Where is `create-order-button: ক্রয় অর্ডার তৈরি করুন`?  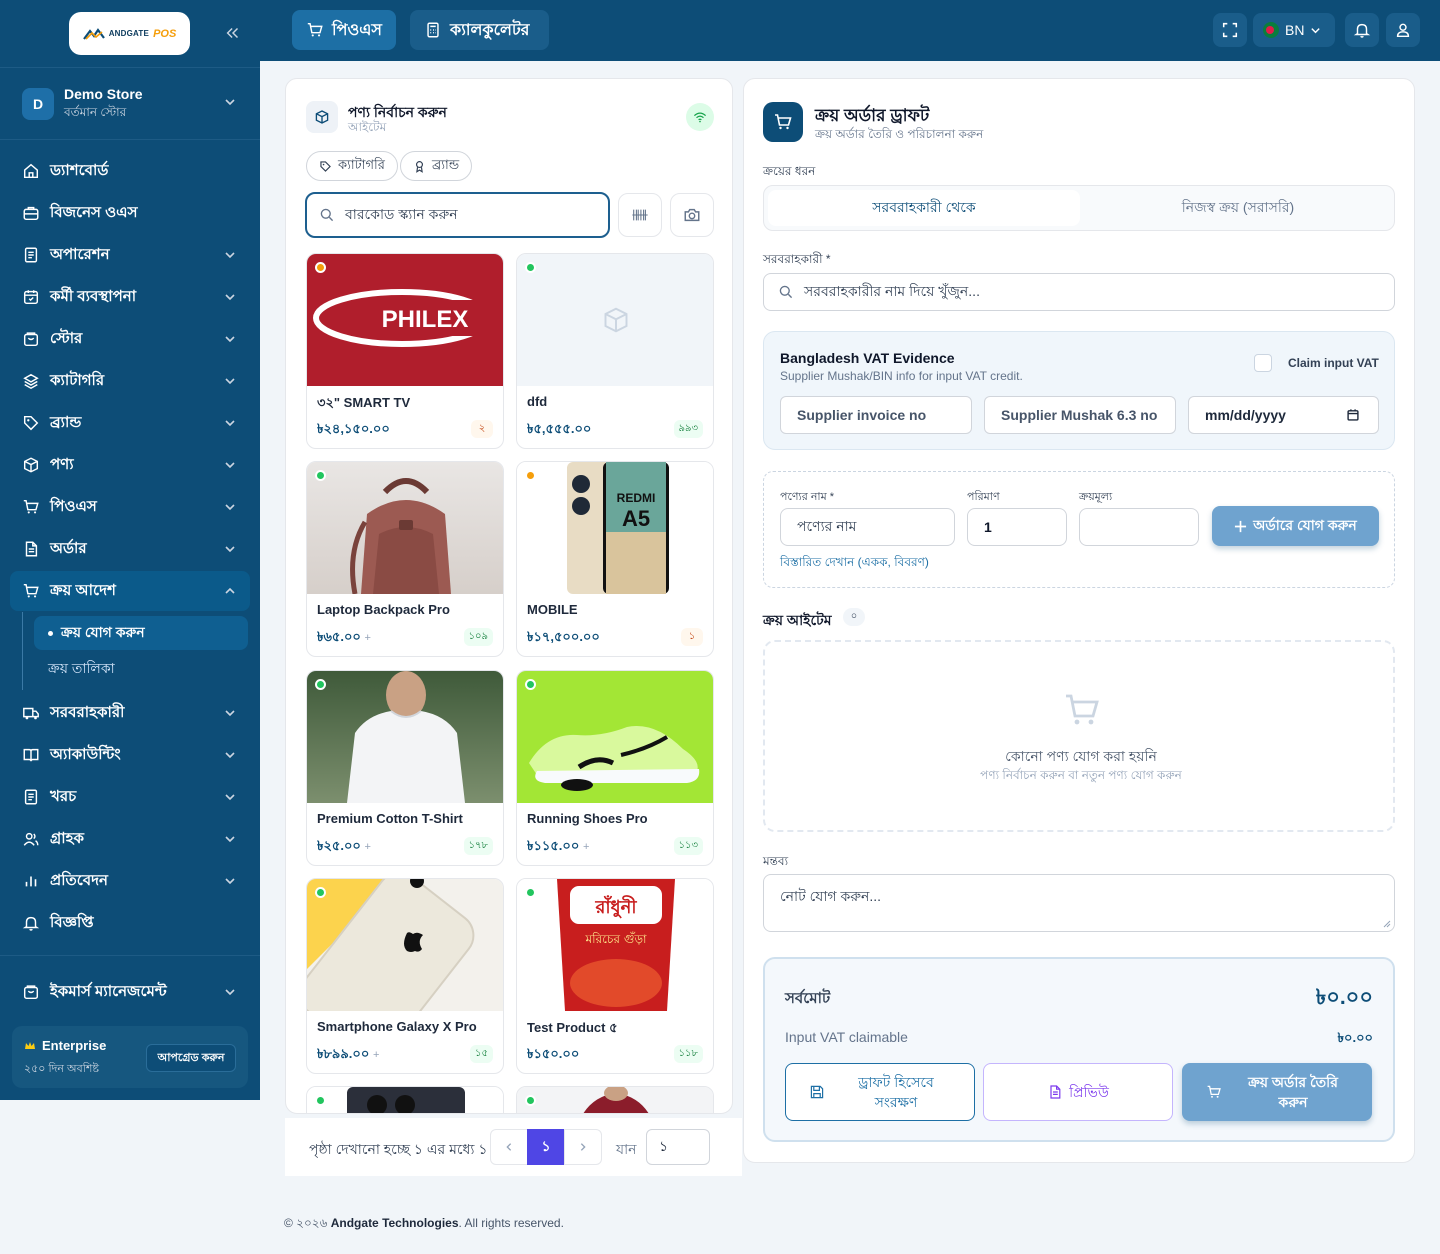 create-order-button: ক্রয় অর্ডার তৈরি করুন is located at coordinates (1277, 1092).